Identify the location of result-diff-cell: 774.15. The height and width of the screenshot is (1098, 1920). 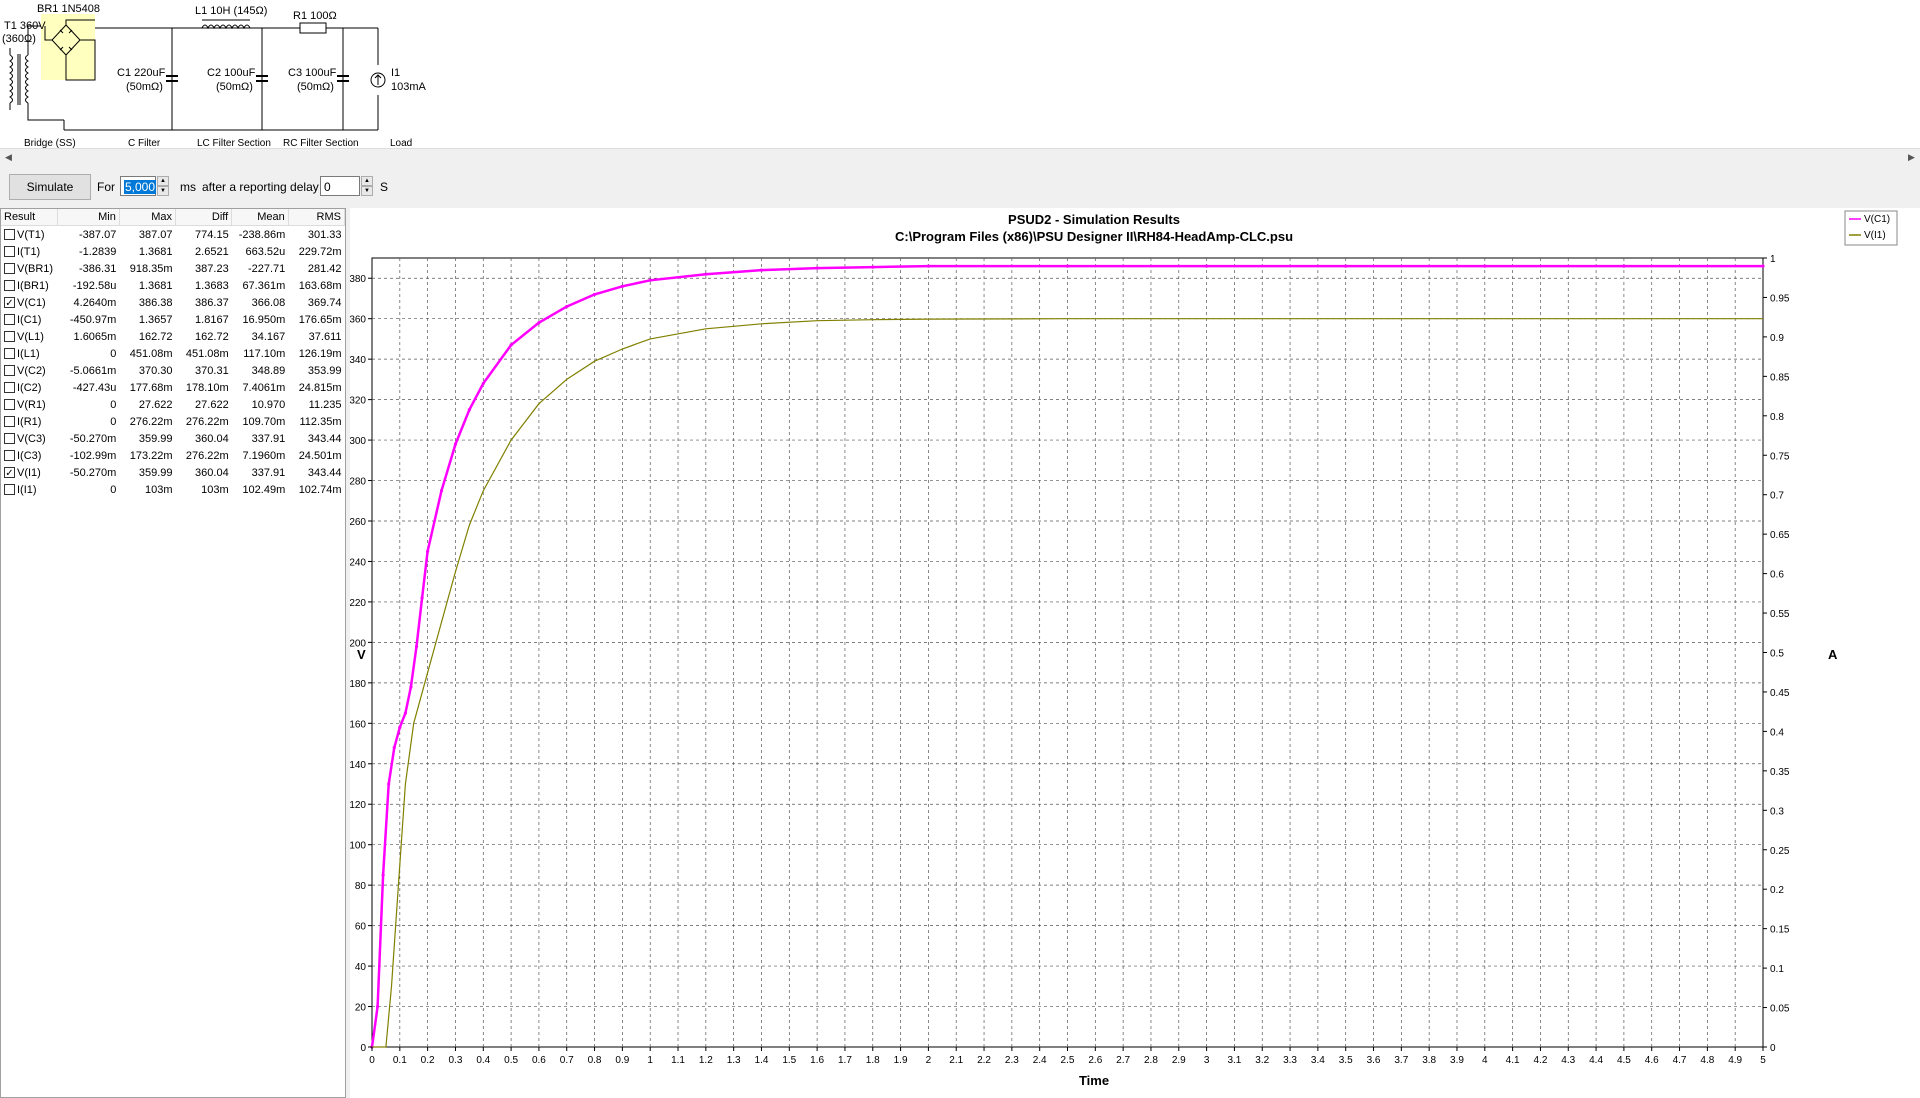
(212, 234).